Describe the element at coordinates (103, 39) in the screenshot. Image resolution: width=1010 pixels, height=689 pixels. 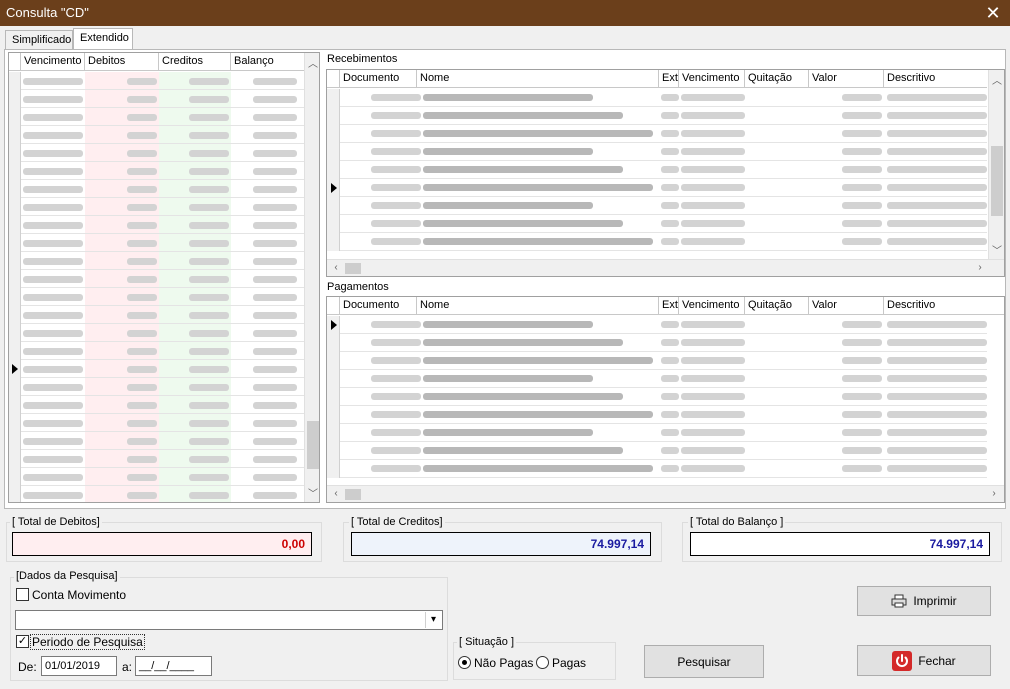
I see `tab-extendido: Extendido` at that location.